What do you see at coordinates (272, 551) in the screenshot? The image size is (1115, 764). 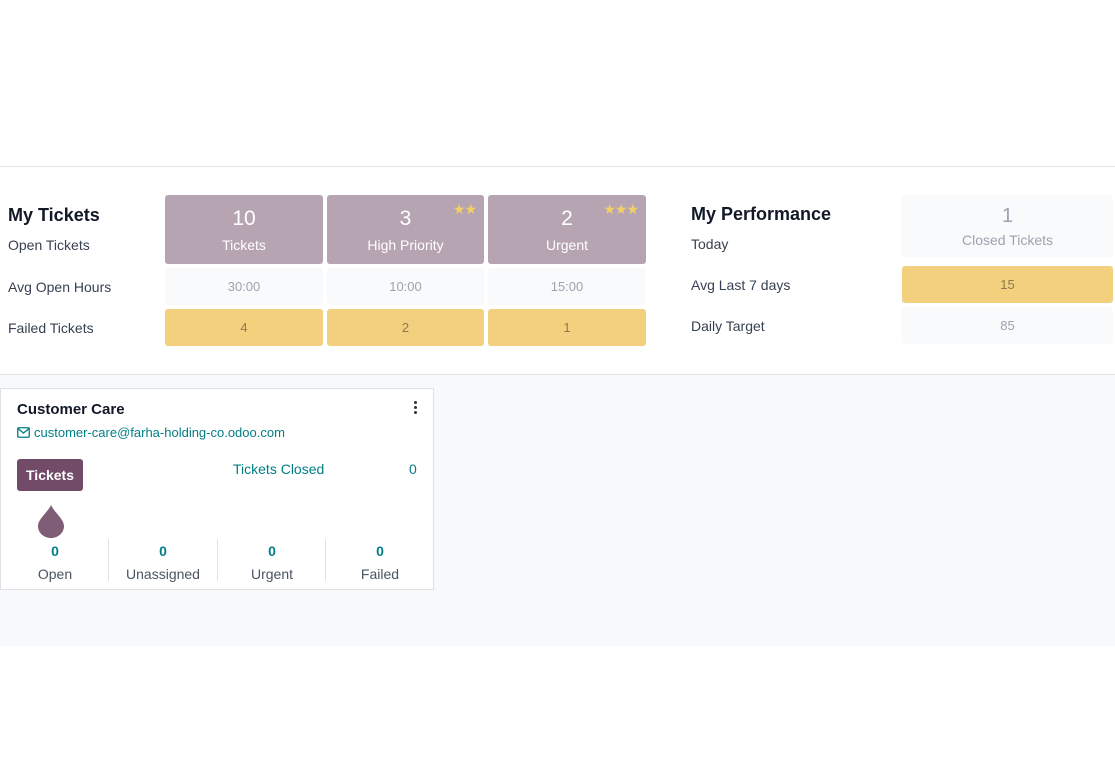 I see `stat-urgent-value: 0` at bounding box center [272, 551].